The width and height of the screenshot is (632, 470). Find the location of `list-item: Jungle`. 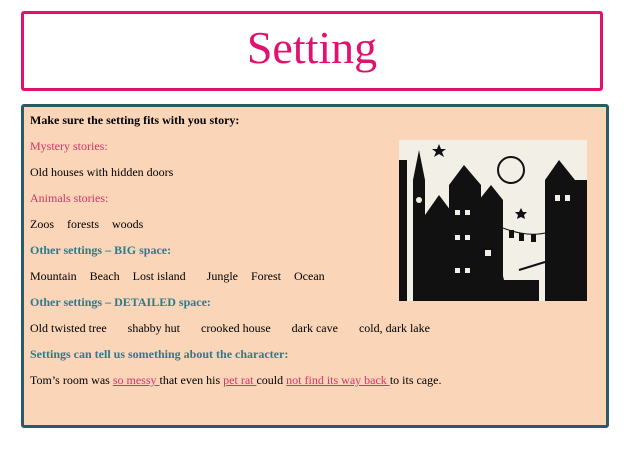

list-item: Jungle is located at coordinates (222, 276).